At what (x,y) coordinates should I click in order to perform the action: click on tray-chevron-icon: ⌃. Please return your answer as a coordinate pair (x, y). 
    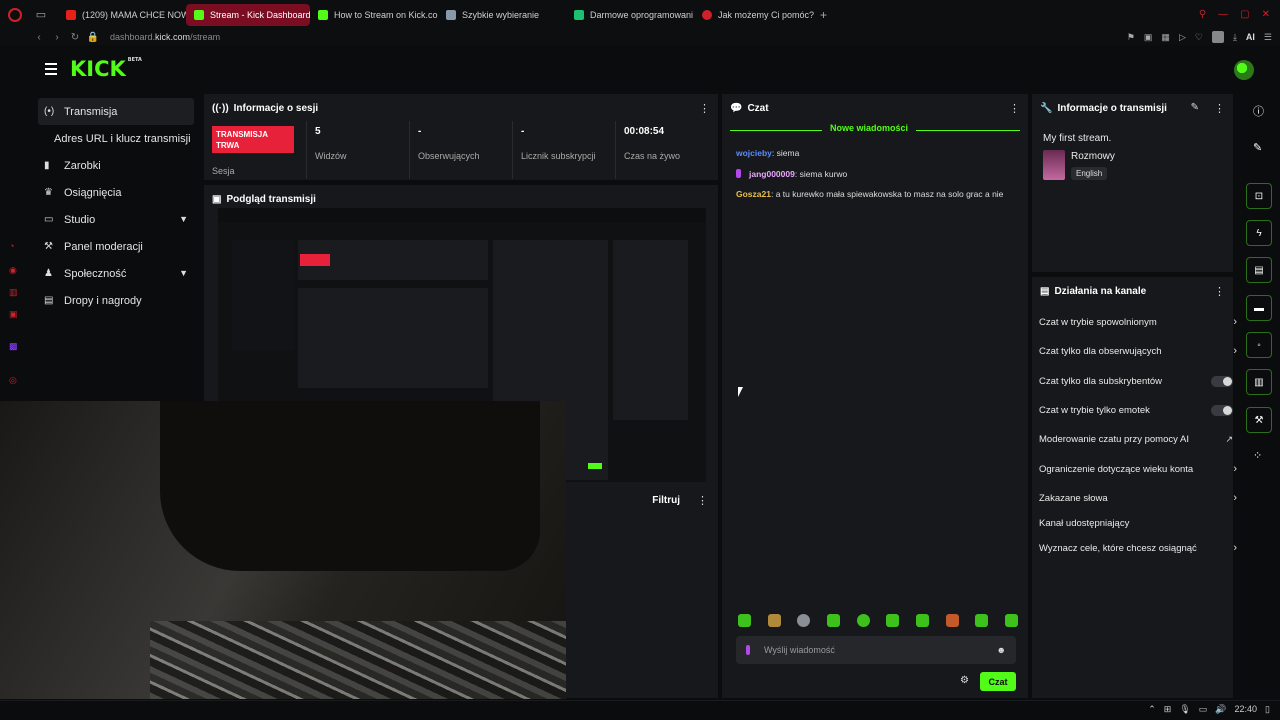
    Looking at the image, I should click on (1152, 709).